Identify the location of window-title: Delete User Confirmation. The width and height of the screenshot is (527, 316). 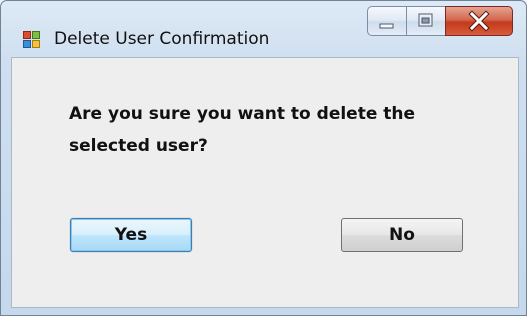
(162, 39).